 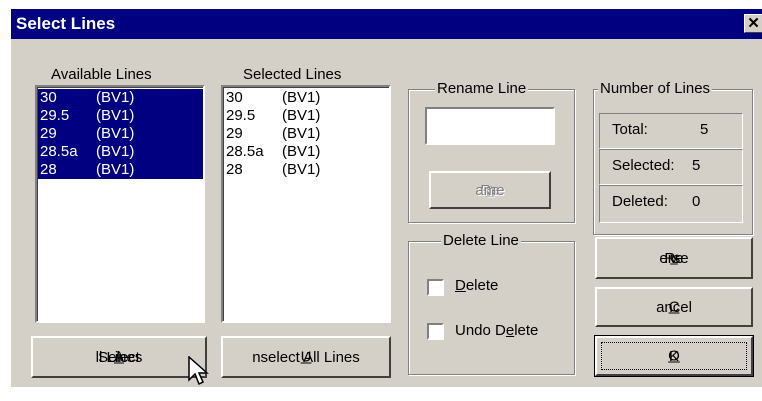 I want to click on total-value: 5, so click(x=704, y=129).